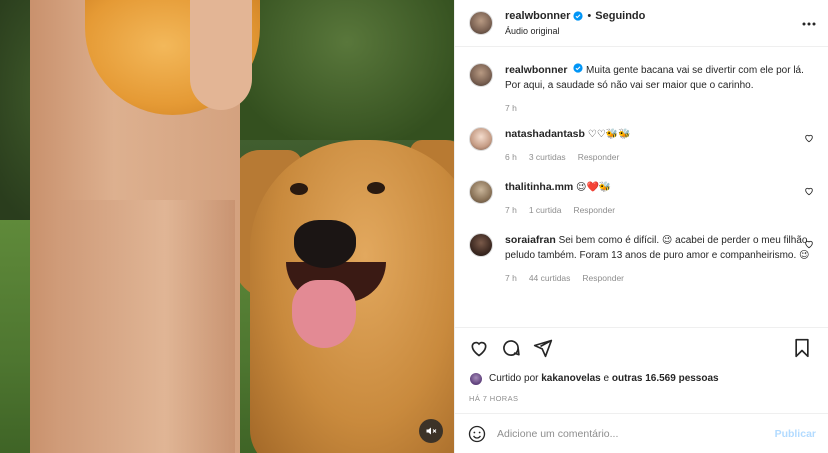 The height and width of the screenshot is (453, 828). I want to click on comment-content: 😉❤️🐝, so click(594, 187).